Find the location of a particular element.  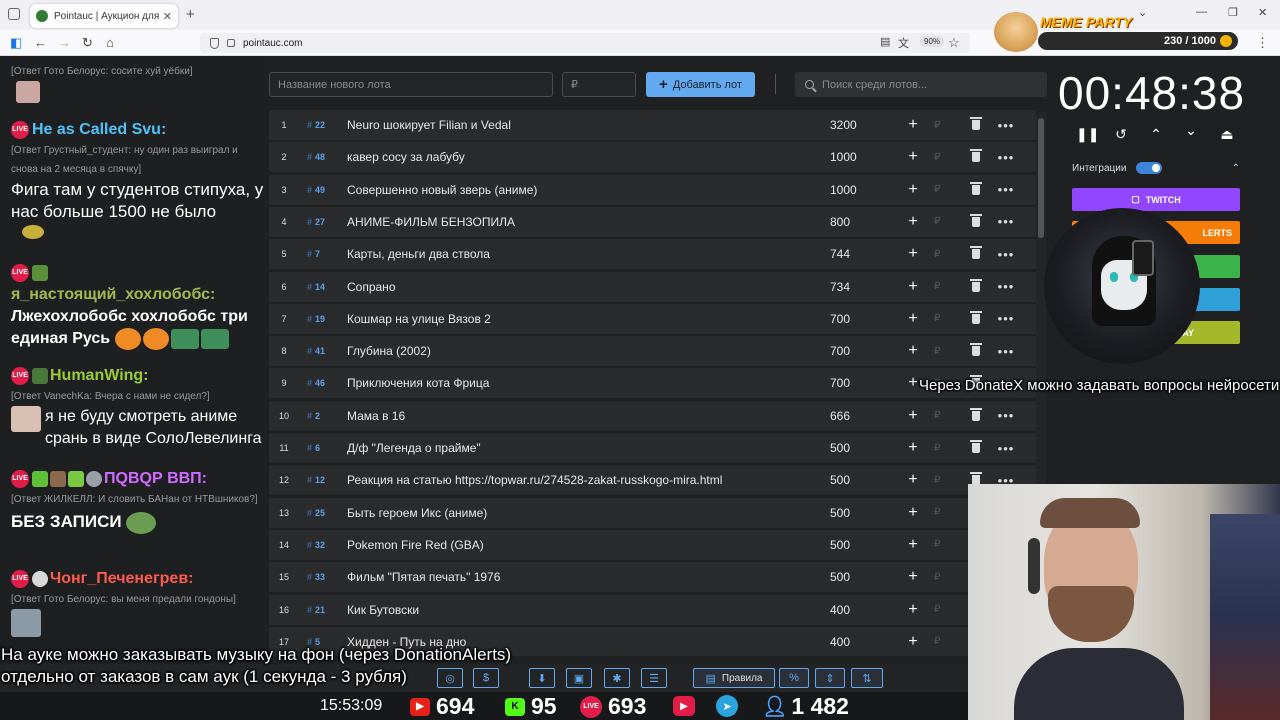

percent-icon: % is located at coordinates (794, 678).